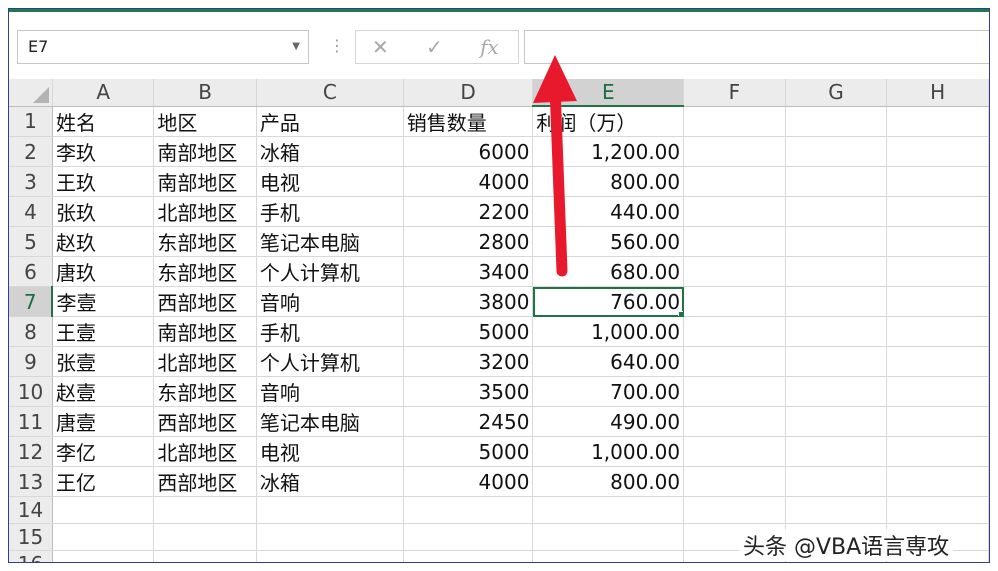 This screenshot has height=571, width=998. I want to click on watermark: 头条 @VBA语言専攻, so click(846, 545).